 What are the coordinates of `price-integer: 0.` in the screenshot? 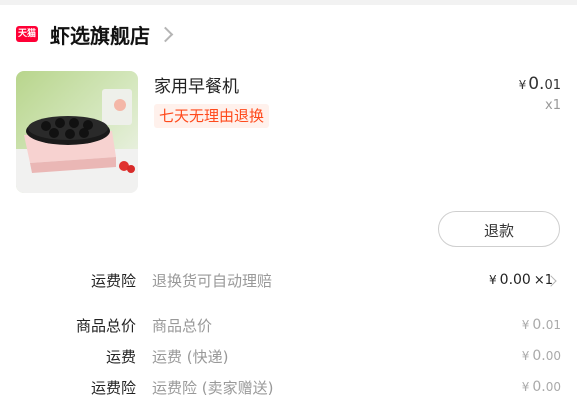 It's located at (536, 84).